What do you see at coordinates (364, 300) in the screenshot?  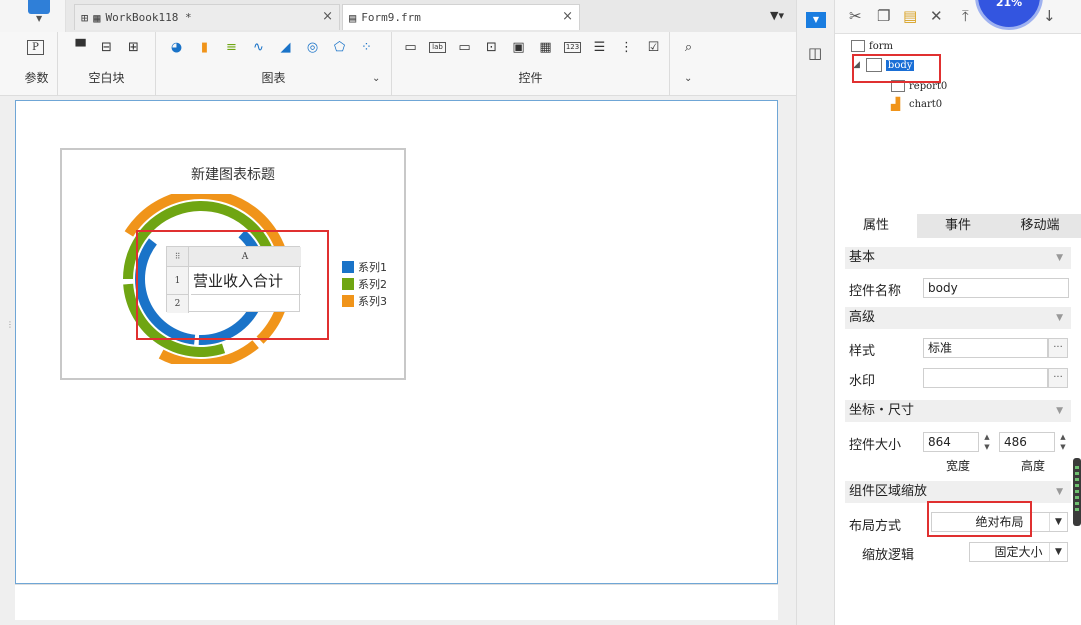 I see `legend-item: 系列3` at bounding box center [364, 300].